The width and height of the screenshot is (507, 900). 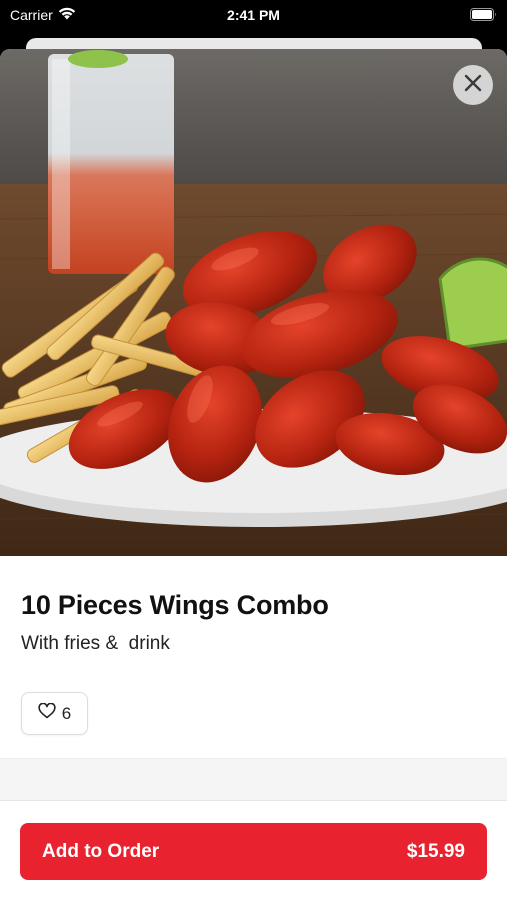 I want to click on status-time: 2:41 PM, so click(x=253, y=15).